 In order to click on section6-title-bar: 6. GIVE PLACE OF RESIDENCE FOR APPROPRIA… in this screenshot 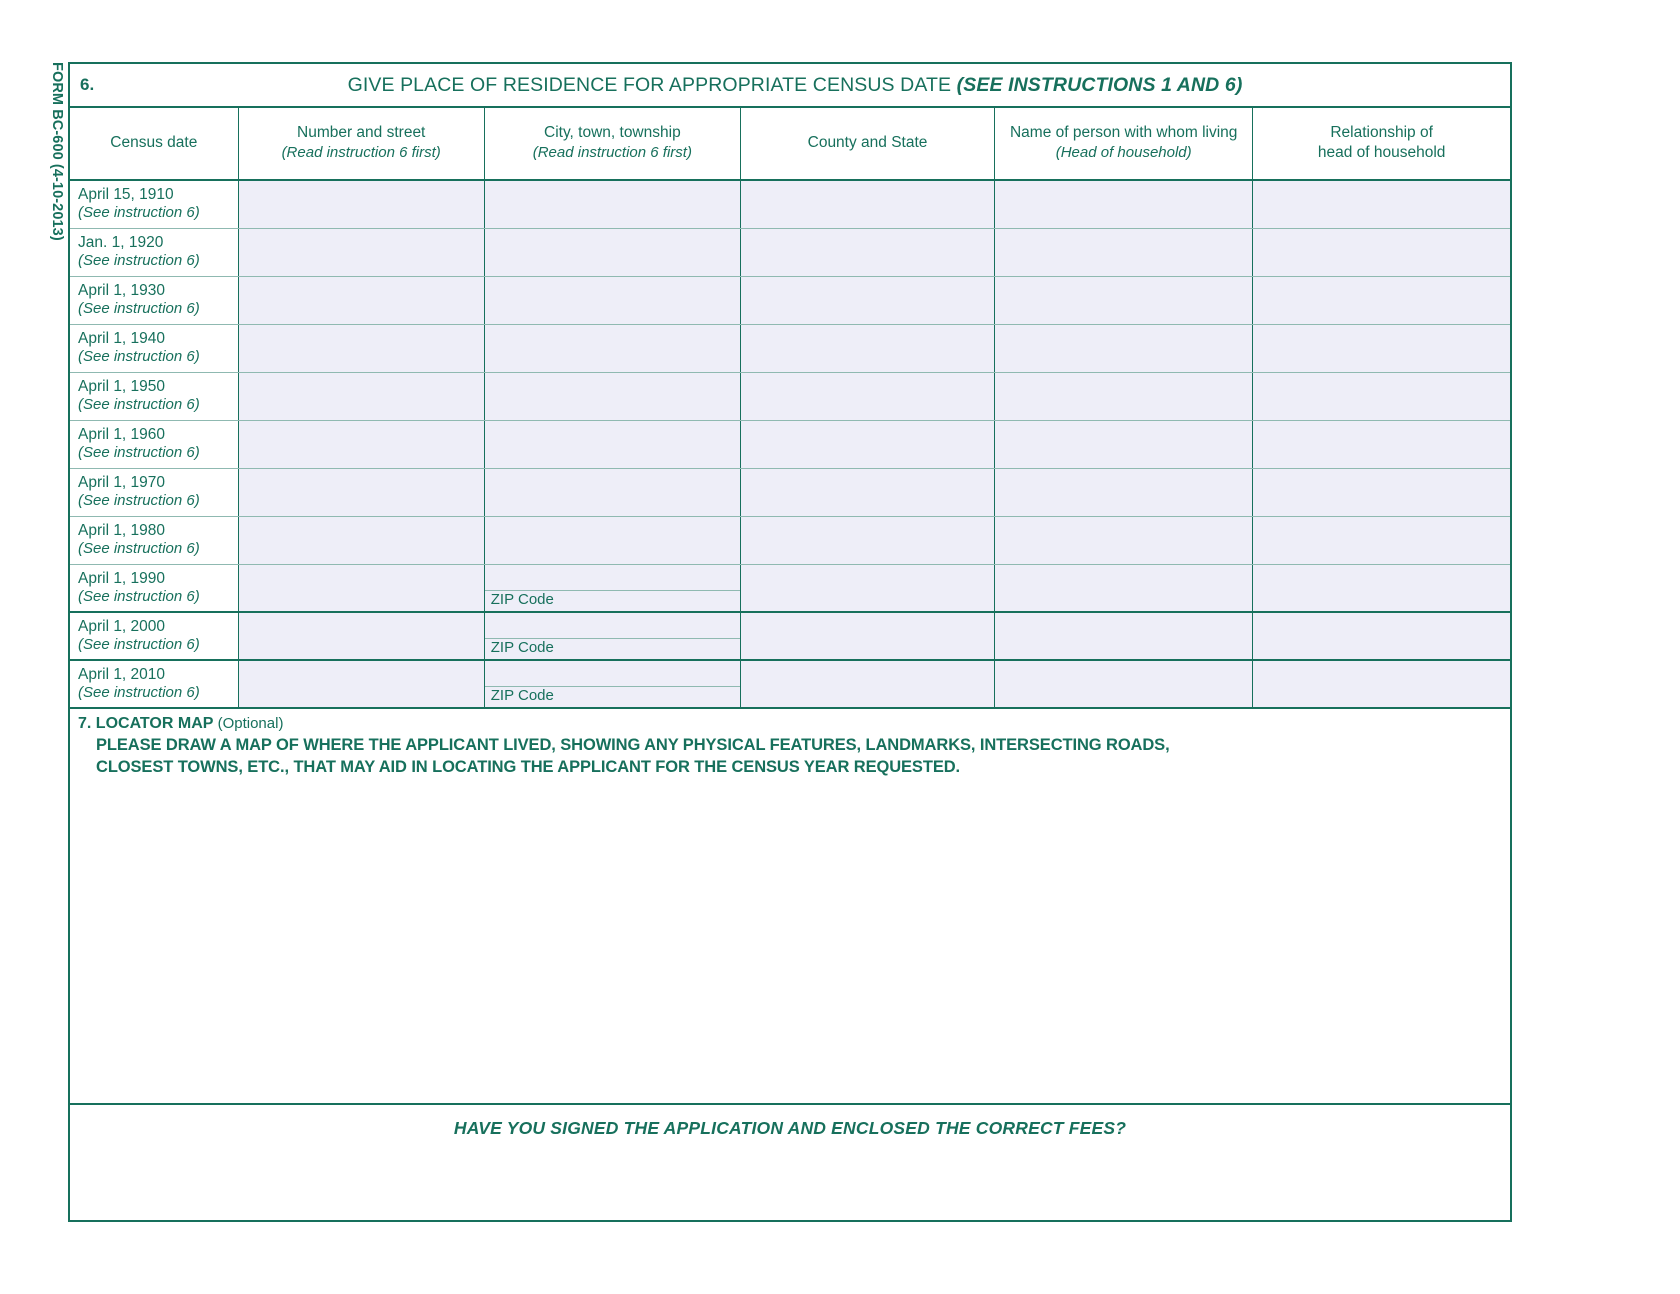, I will do `click(790, 86)`.